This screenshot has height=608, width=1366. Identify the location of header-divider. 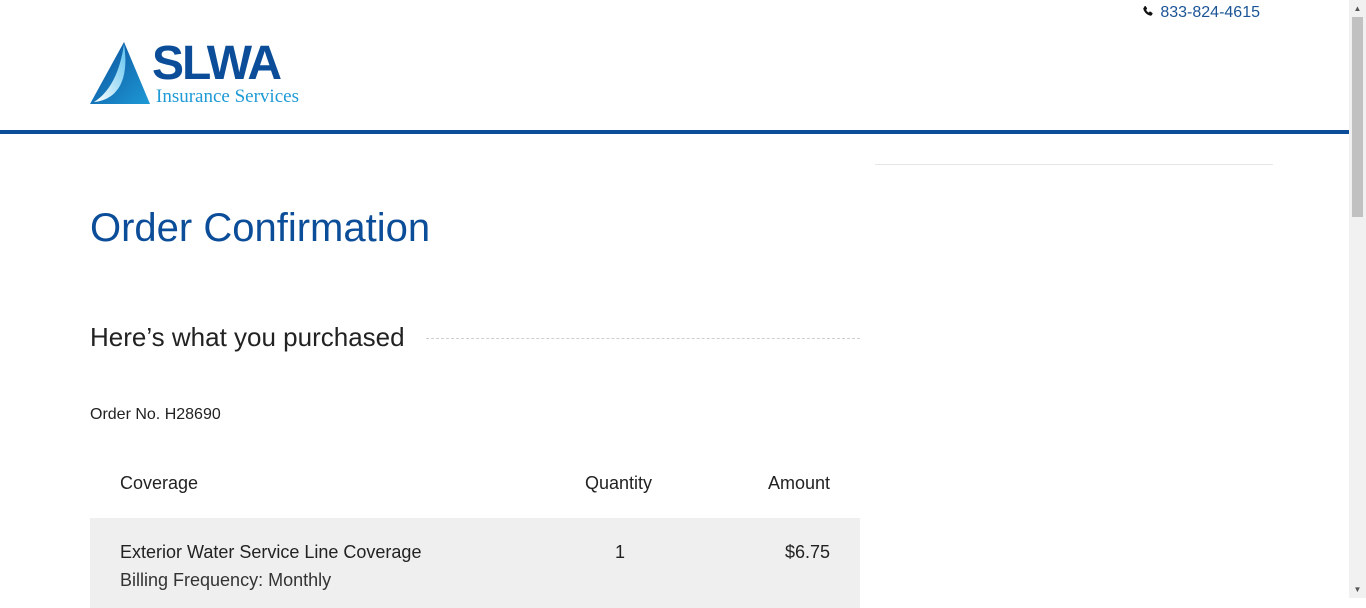
(674, 132).